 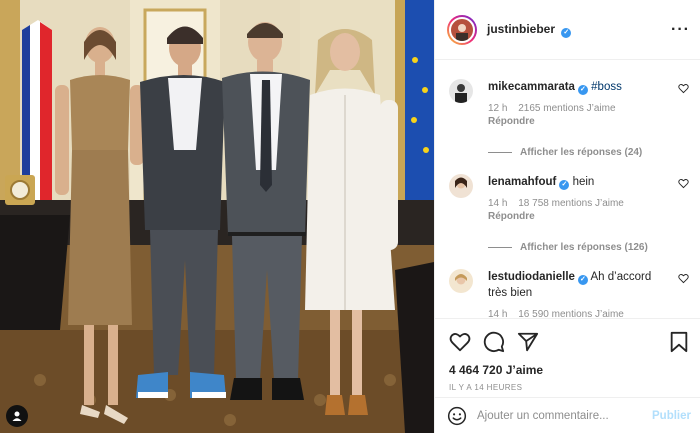 I want to click on comment-username: mikecammarata, so click(x=531, y=87).